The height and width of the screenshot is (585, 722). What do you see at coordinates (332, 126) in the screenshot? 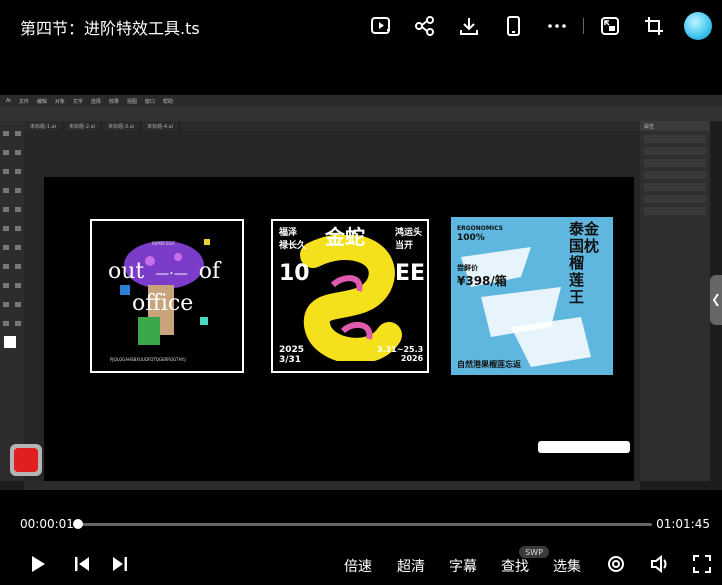
I see `app-document-tabs: 未标题-1.ai 未标题-2.ai 未标题-3.ai 未标题-4.ai` at bounding box center [332, 126].